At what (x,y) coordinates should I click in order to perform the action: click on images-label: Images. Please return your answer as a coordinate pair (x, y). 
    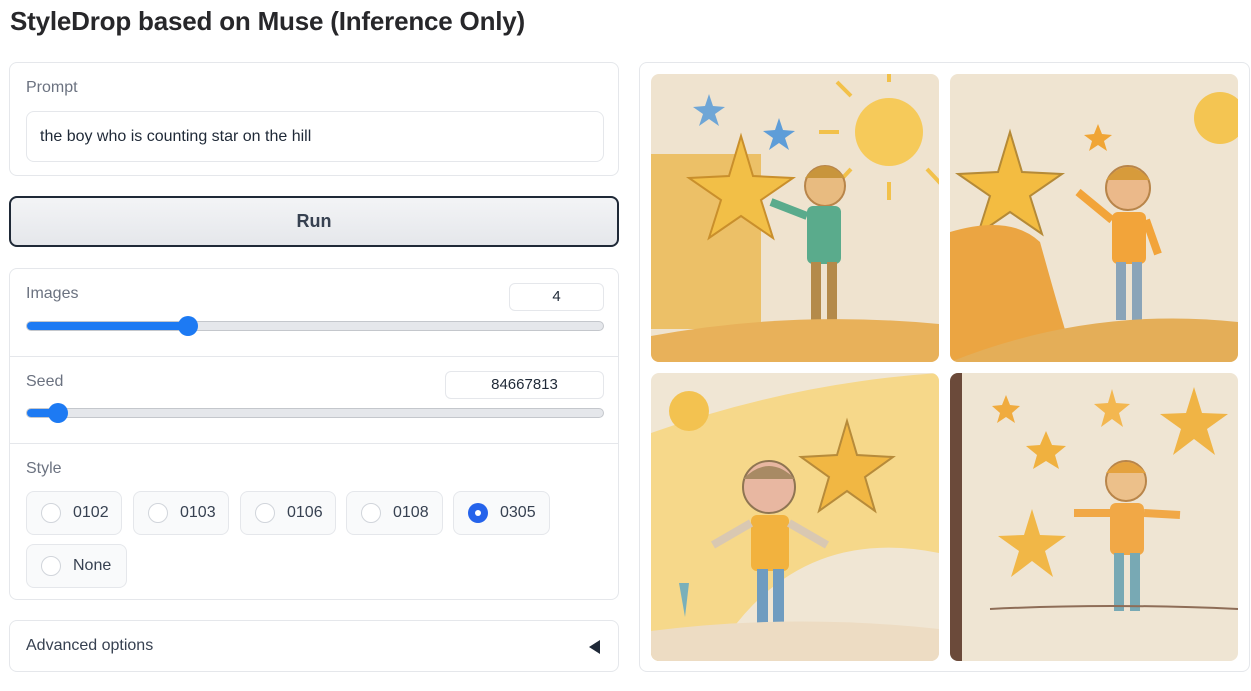
    Looking at the image, I should click on (52, 293).